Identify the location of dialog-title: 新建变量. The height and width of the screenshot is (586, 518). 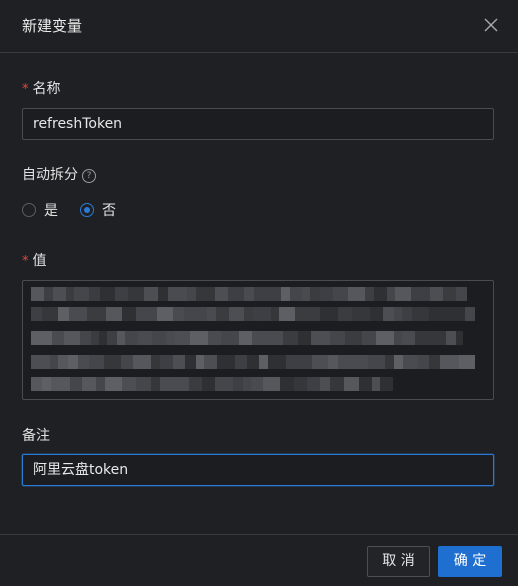
(52, 26).